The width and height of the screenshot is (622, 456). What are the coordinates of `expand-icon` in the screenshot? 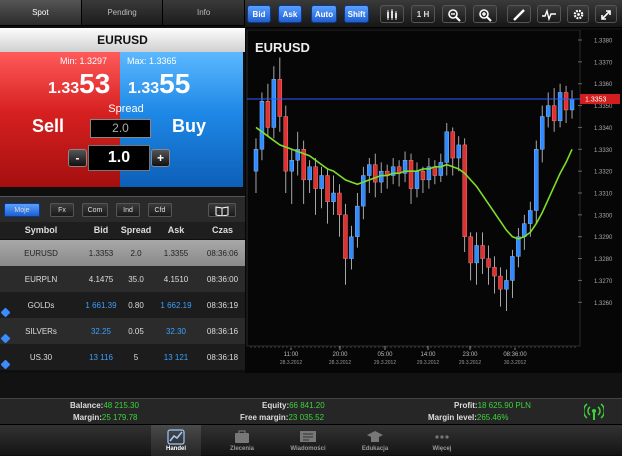 It's located at (606, 15).